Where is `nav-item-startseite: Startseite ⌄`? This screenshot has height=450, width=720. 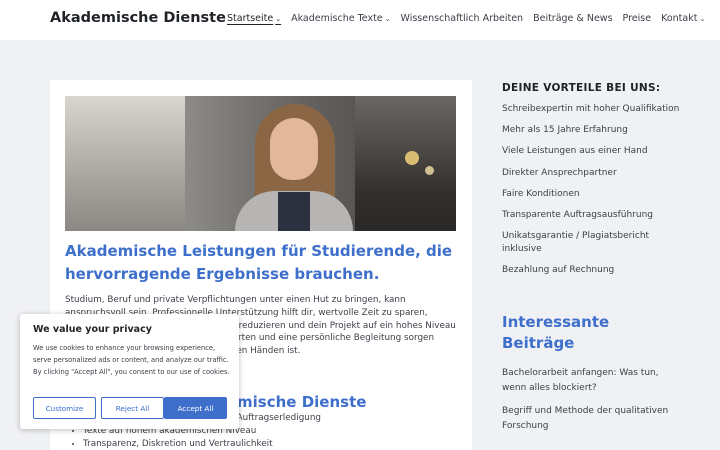 nav-item-startseite: Startseite ⌄ is located at coordinates (254, 18).